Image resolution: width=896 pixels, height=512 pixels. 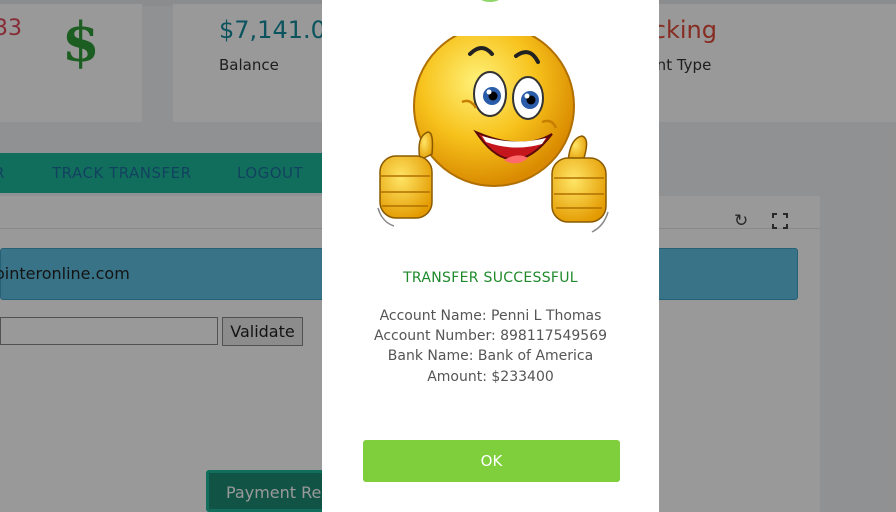 What do you see at coordinates (490, 278) in the screenshot?
I see `modal-title: TRANSFER SUCCESSFUL` at bounding box center [490, 278].